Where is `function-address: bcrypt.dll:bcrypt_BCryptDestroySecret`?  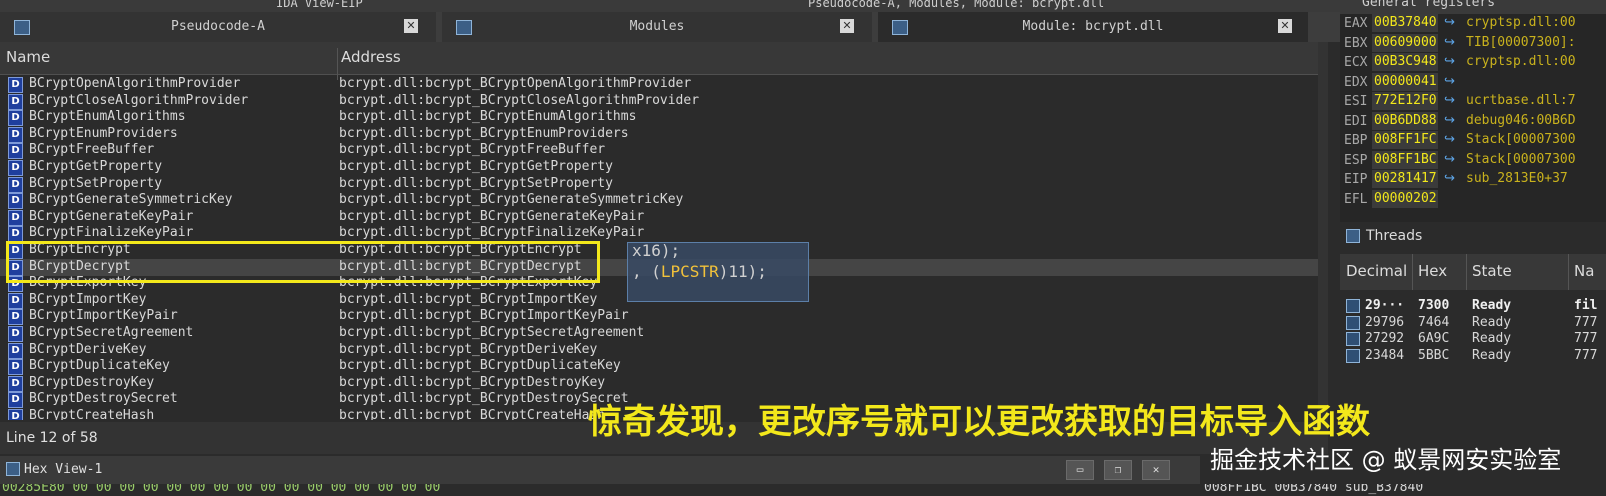 function-address: bcrypt.dll:bcrypt_BCryptDestroySecret is located at coordinates (484, 399).